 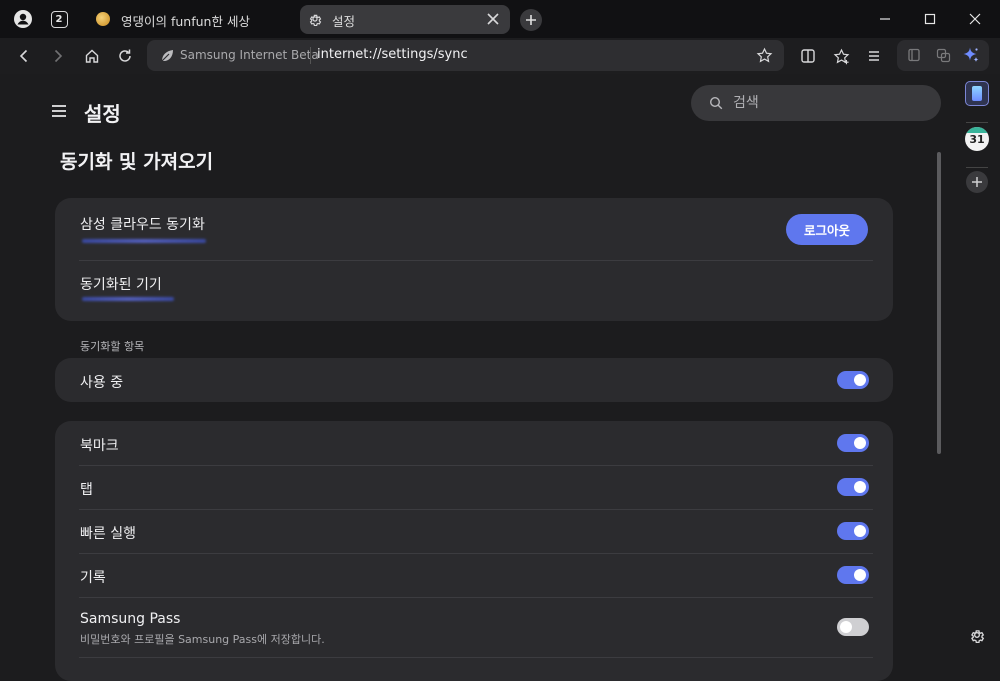 I want to click on reader-icon, so click(x=914, y=55).